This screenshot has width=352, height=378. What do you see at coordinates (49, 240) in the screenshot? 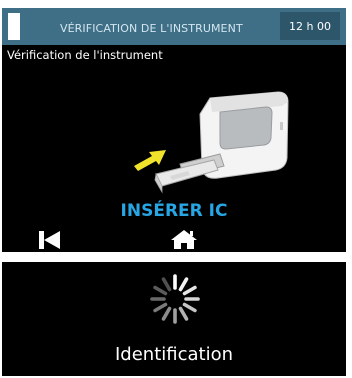
I see `skip-back-icon` at bounding box center [49, 240].